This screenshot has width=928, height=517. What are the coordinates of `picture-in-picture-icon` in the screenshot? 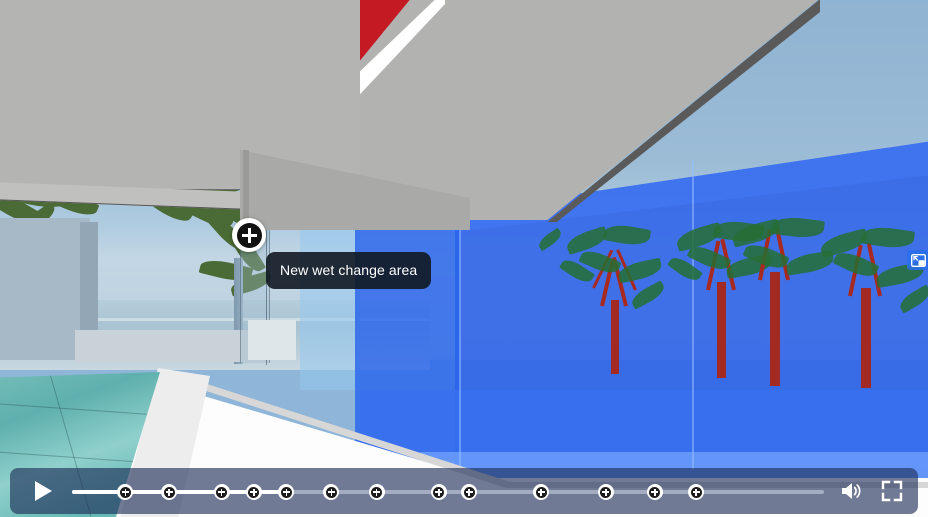 It's located at (917, 260).